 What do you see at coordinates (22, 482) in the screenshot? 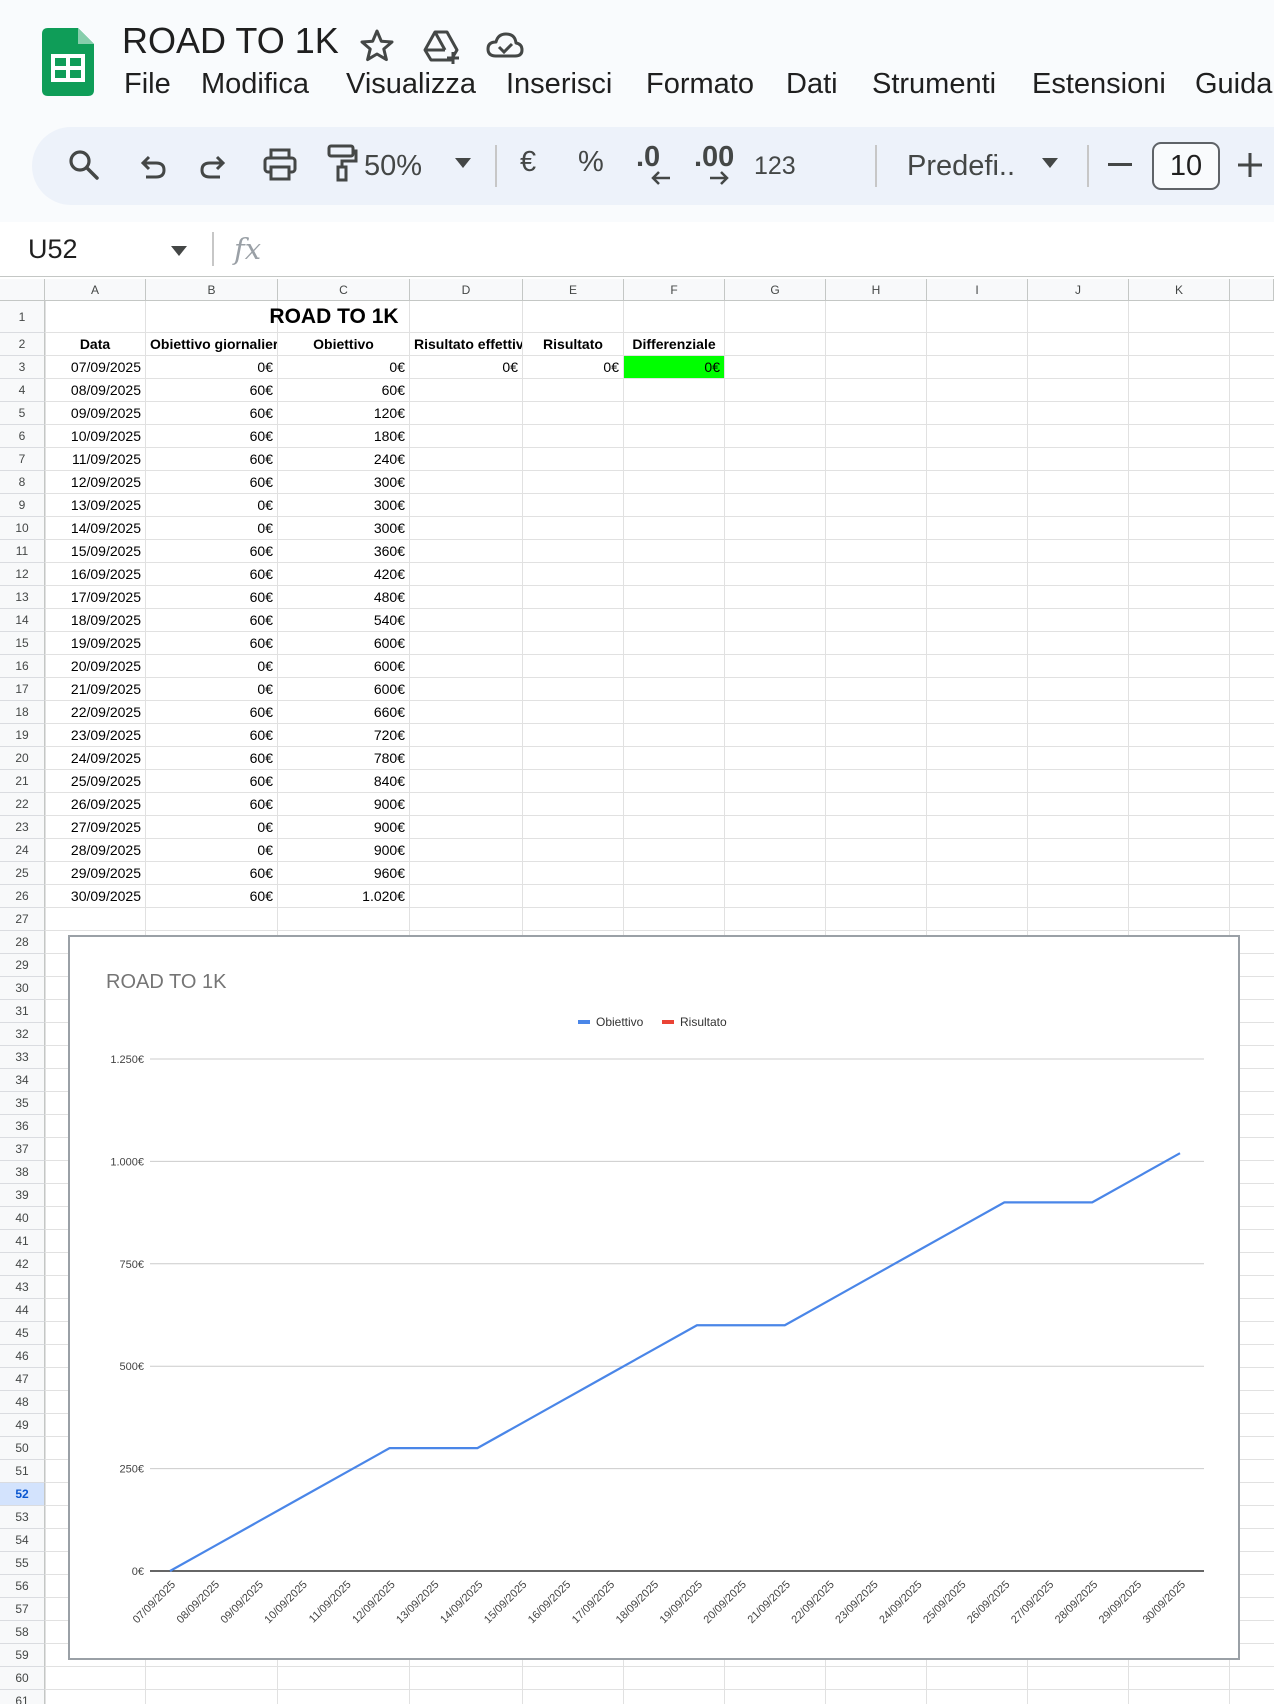
I see `row-header: 8` at bounding box center [22, 482].